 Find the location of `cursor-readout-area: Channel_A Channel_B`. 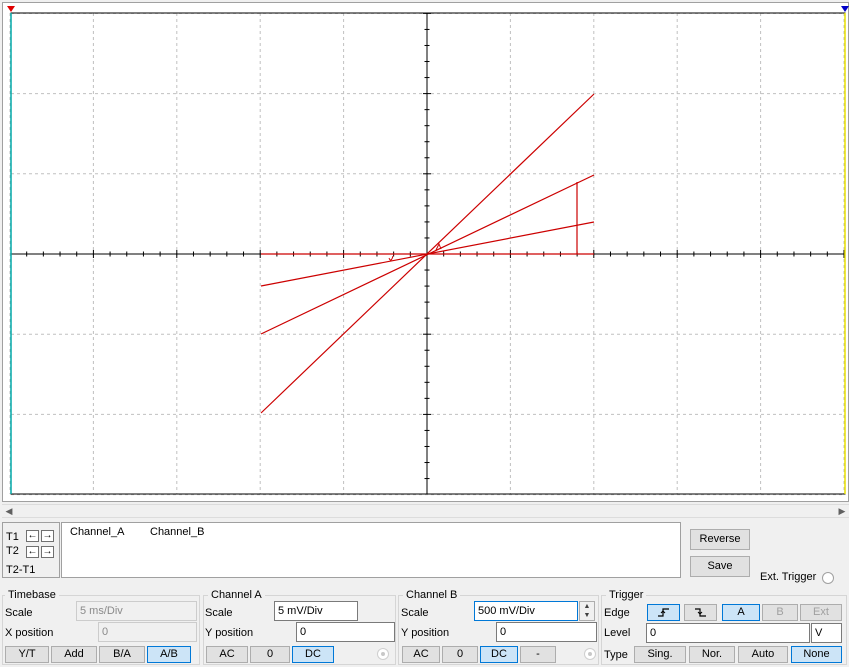

cursor-readout-area: Channel_A Channel_B is located at coordinates (371, 550).